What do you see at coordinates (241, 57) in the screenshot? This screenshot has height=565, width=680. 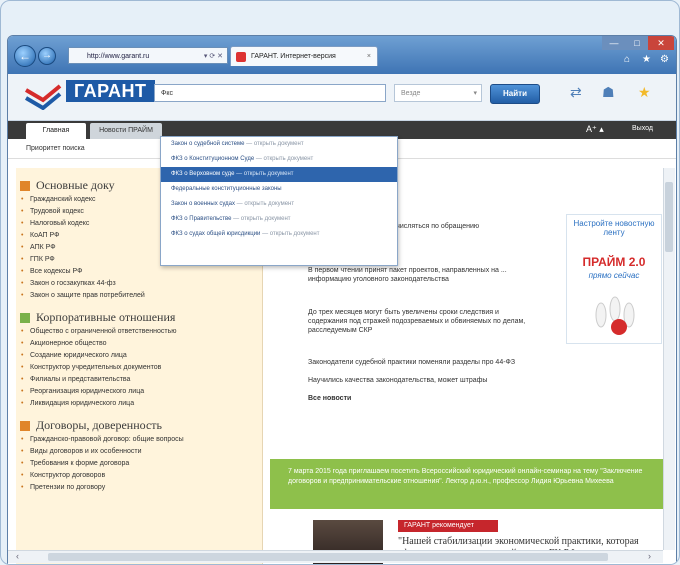 I see `site-favicon-icon` at bounding box center [241, 57].